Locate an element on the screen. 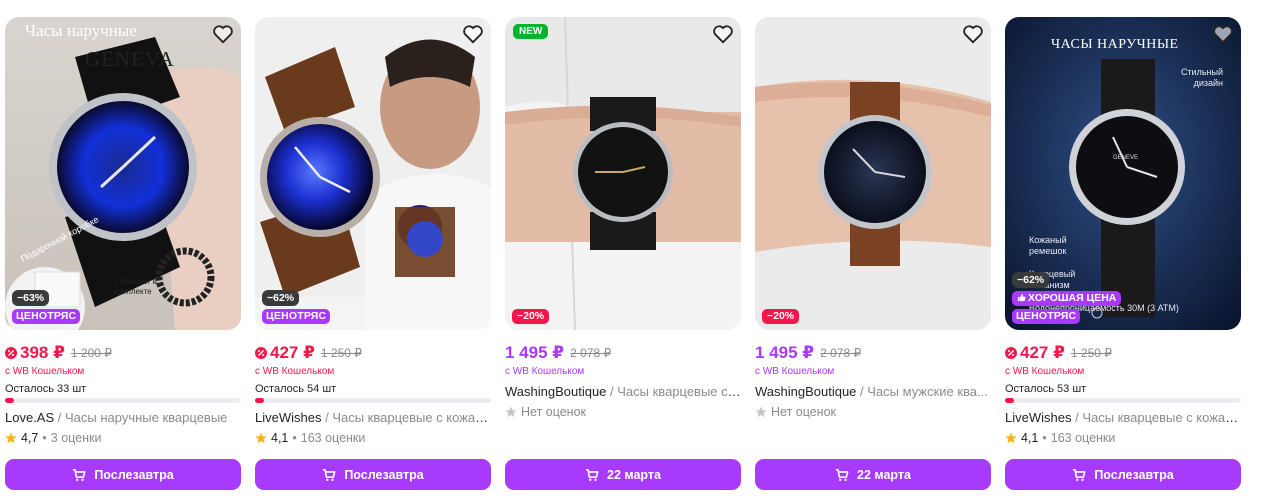  badge-group: −62% ХОРОШАЯ ЦЕНА ЦЕНОТРЯС is located at coordinates (1067, 298).